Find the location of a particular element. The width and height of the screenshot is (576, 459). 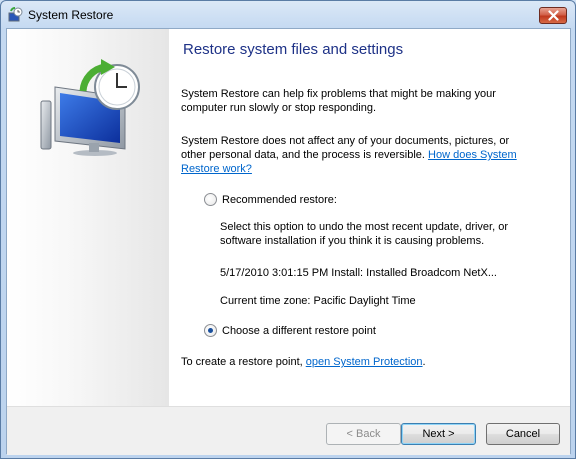

timezone-info: Current time zone: Pacific Daylight Time is located at coordinates (318, 301).